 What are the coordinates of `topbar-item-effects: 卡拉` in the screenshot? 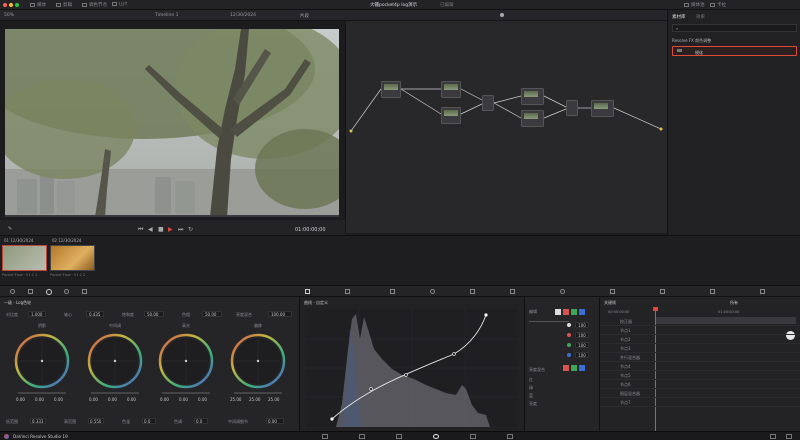 It's located at (718, 5).